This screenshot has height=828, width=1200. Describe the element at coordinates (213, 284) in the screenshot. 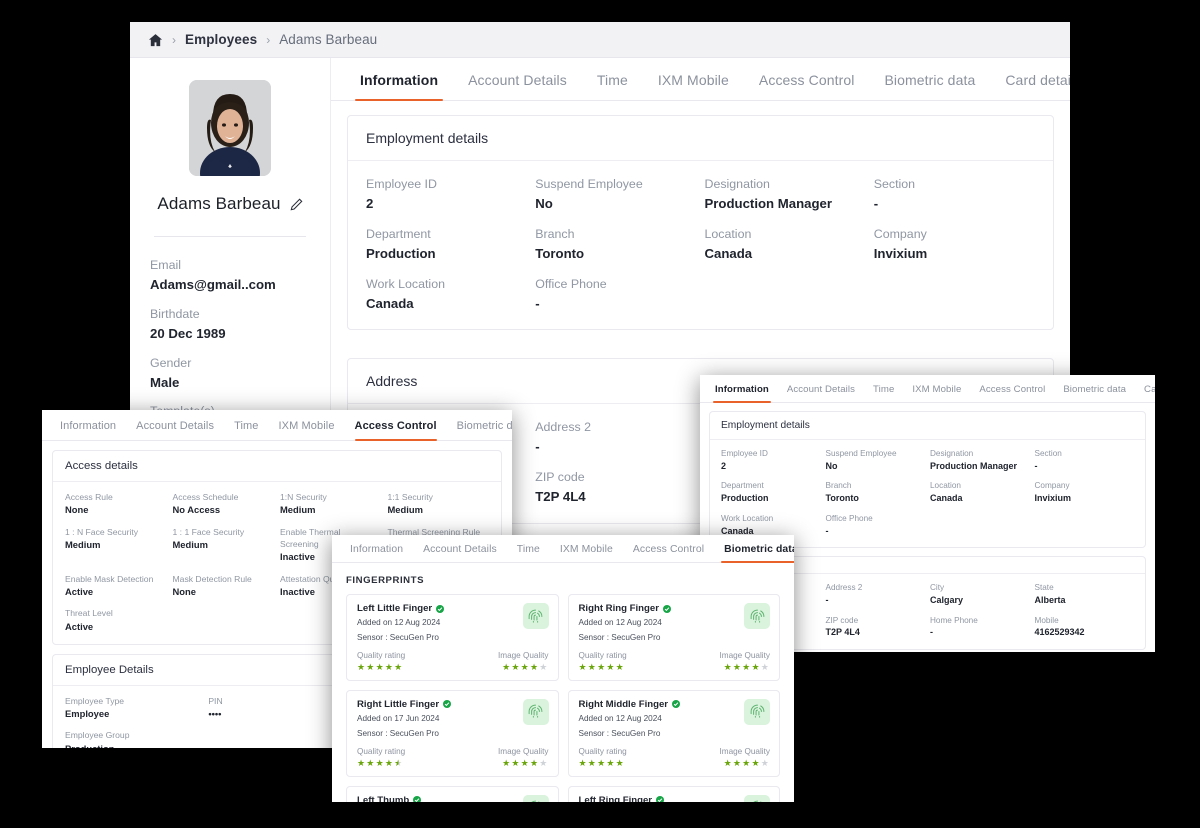

I see `field-value: Adams@gmail..com` at that location.